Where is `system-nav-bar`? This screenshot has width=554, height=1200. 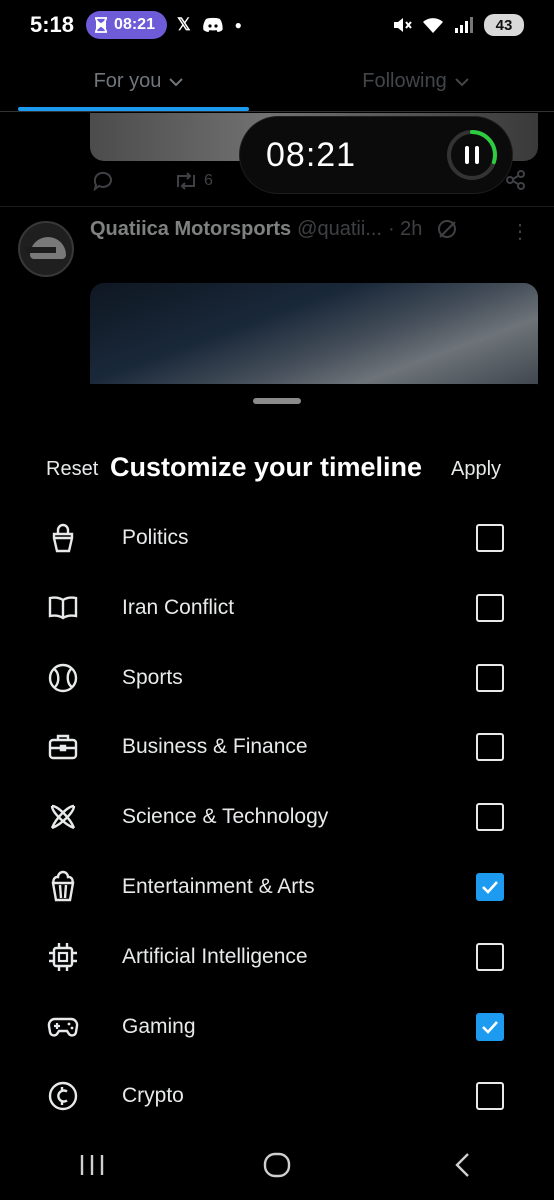 system-nav-bar is located at coordinates (277, 1165).